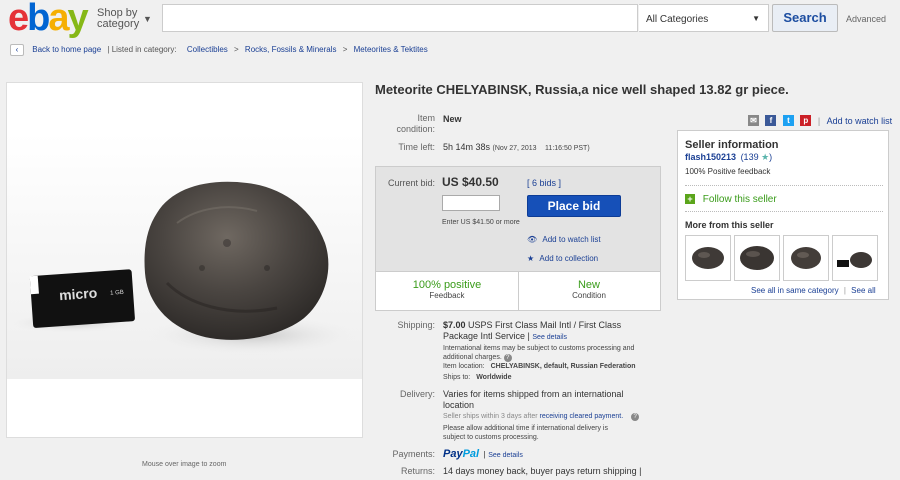 This screenshot has height=480, width=900. I want to click on seller-info-title: Seller information, so click(732, 145).